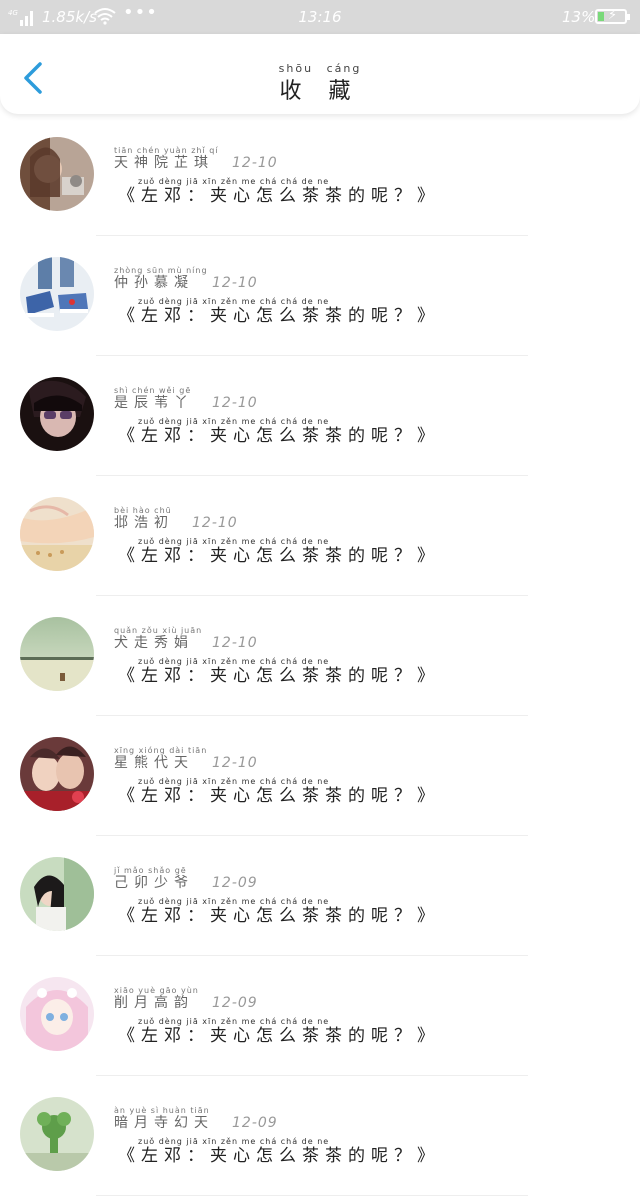 The height and width of the screenshot is (1198, 640). Describe the element at coordinates (154, 1003) in the screenshot. I see `username: 削月高韵` at that location.